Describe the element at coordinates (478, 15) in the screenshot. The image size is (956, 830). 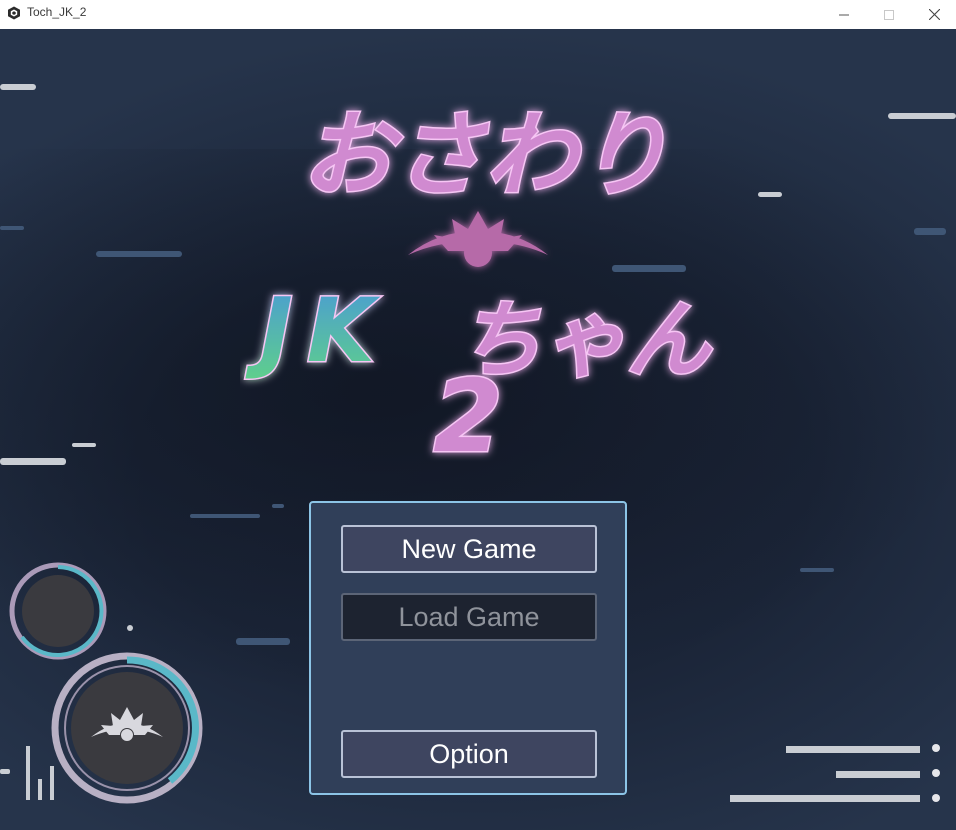
I see `window-titlebar: Toch_JK_2` at that location.